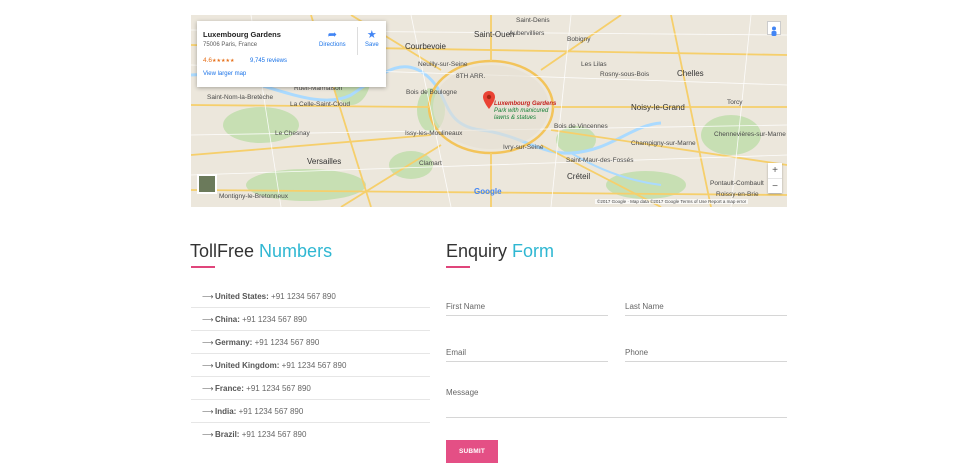  I want to click on zoom-in-button: +, so click(775, 170).